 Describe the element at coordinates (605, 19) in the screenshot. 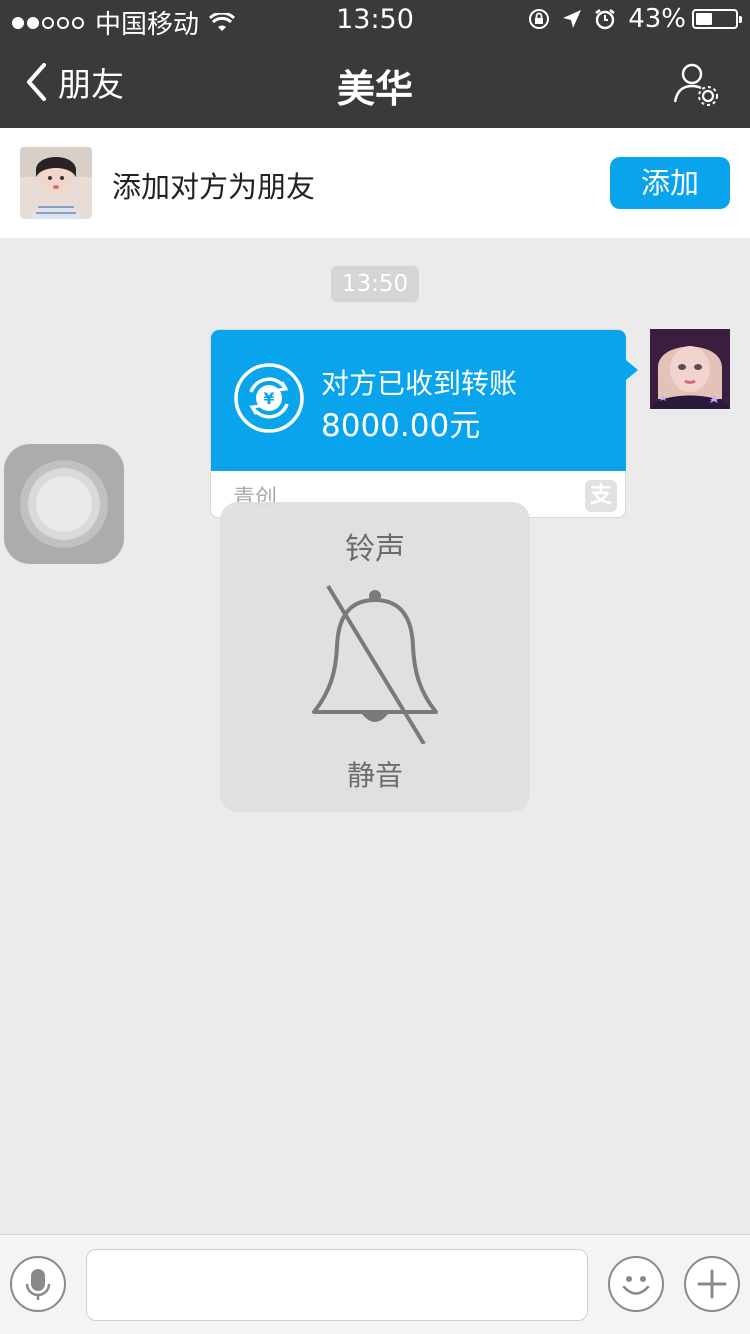

I see `alarm-icon` at that location.